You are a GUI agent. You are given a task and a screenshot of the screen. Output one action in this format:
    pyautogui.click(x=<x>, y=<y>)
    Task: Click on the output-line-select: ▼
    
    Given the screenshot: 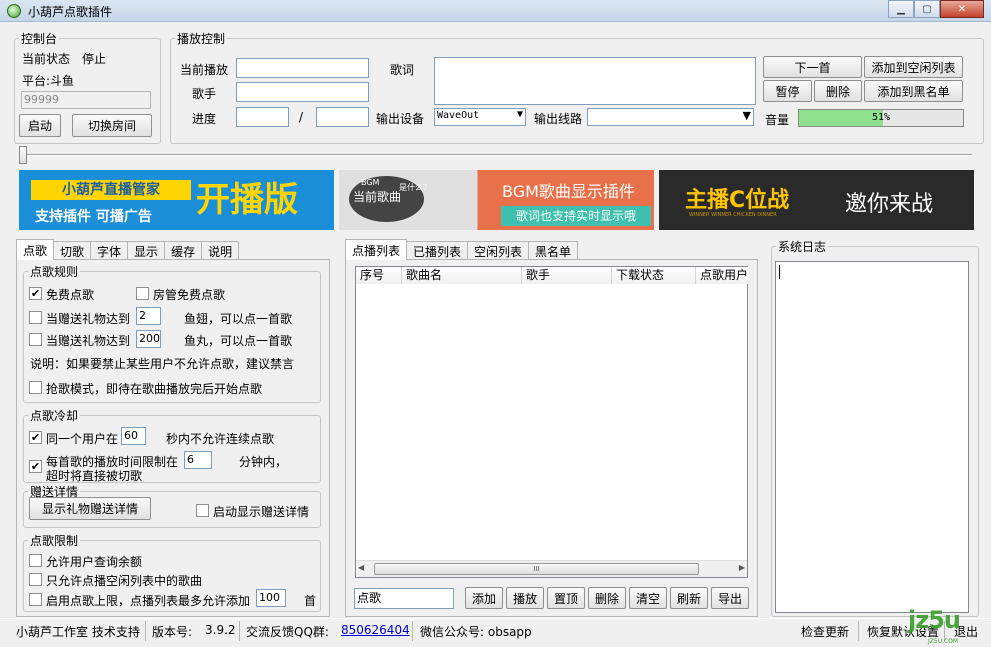 What is the action you would take?
    pyautogui.click(x=670, y=117)
    